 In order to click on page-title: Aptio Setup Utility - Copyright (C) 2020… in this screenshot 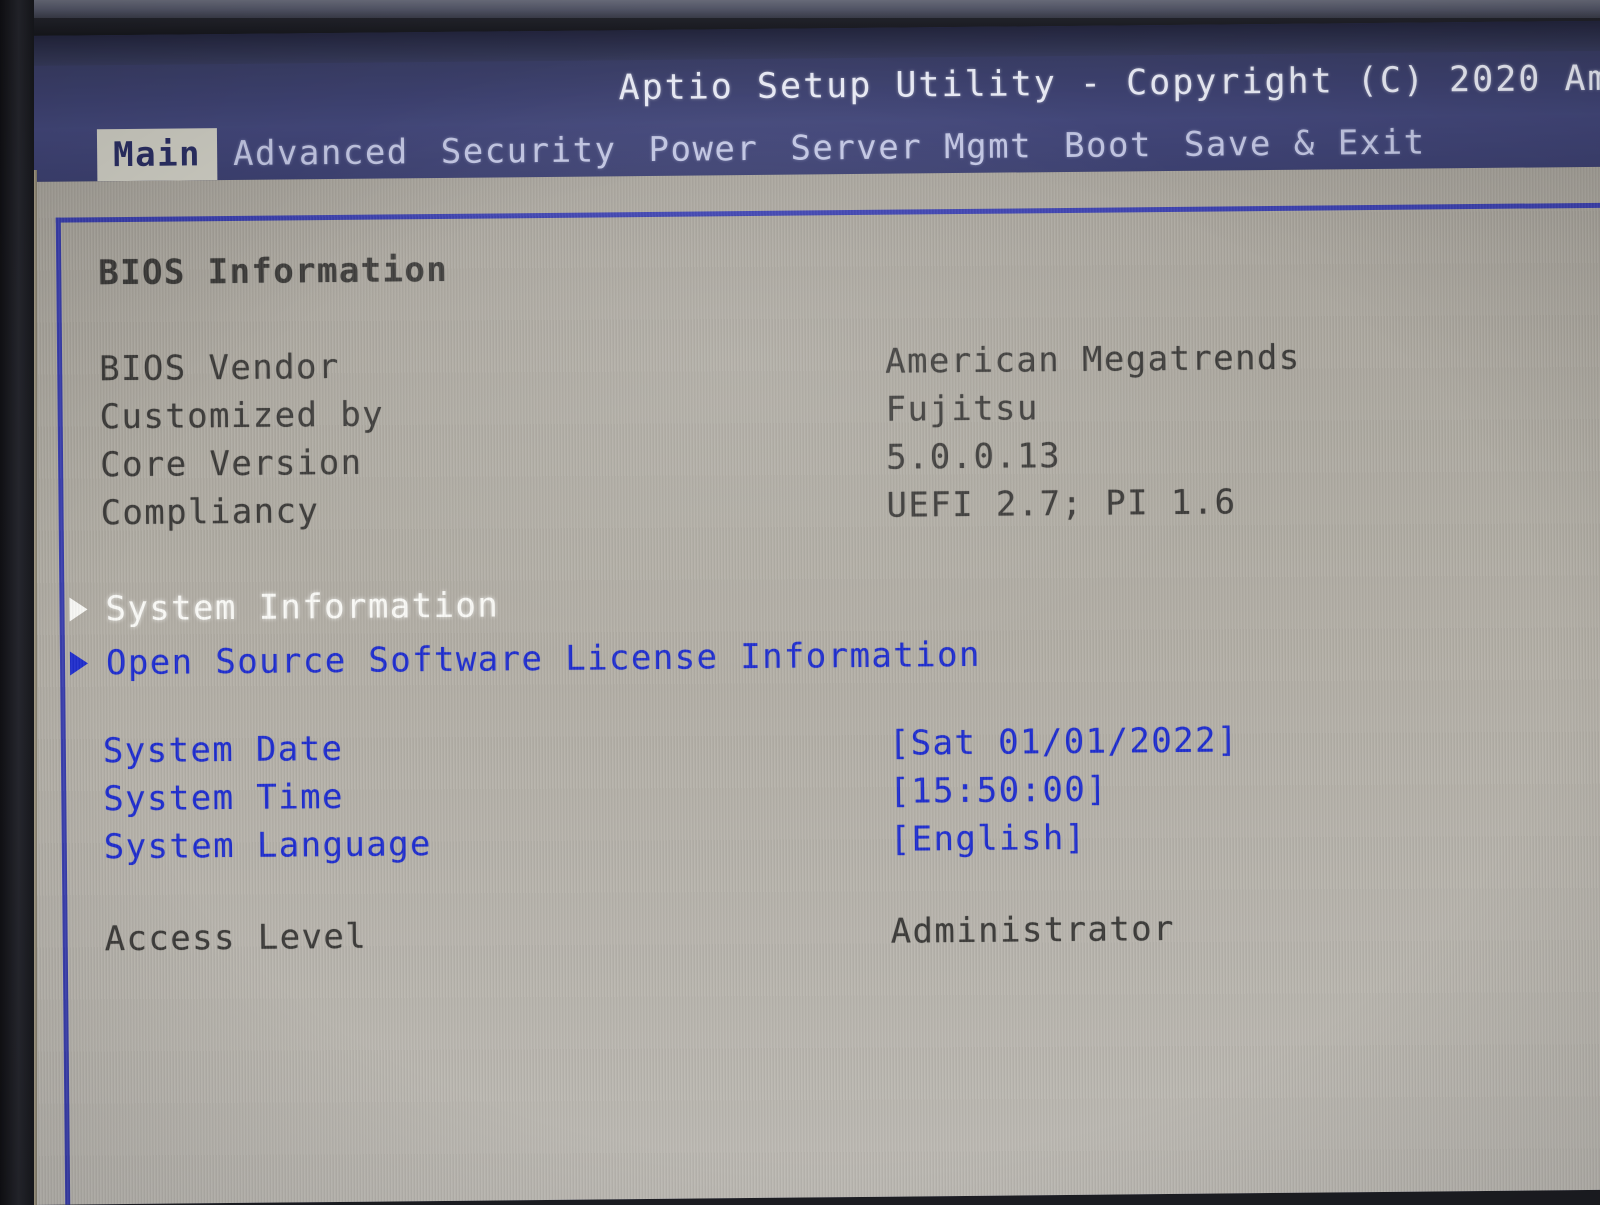, I will do `click(1109, 83)`.